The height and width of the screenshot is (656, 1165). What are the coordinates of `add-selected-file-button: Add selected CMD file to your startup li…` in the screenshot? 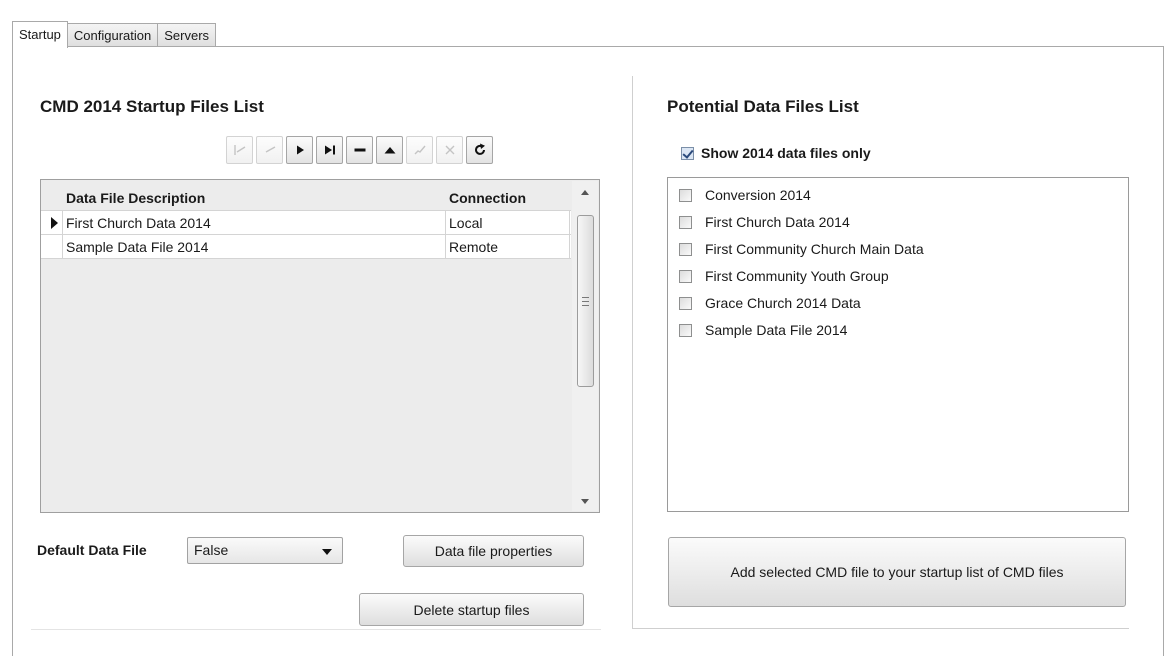 It's located at (897, 572).